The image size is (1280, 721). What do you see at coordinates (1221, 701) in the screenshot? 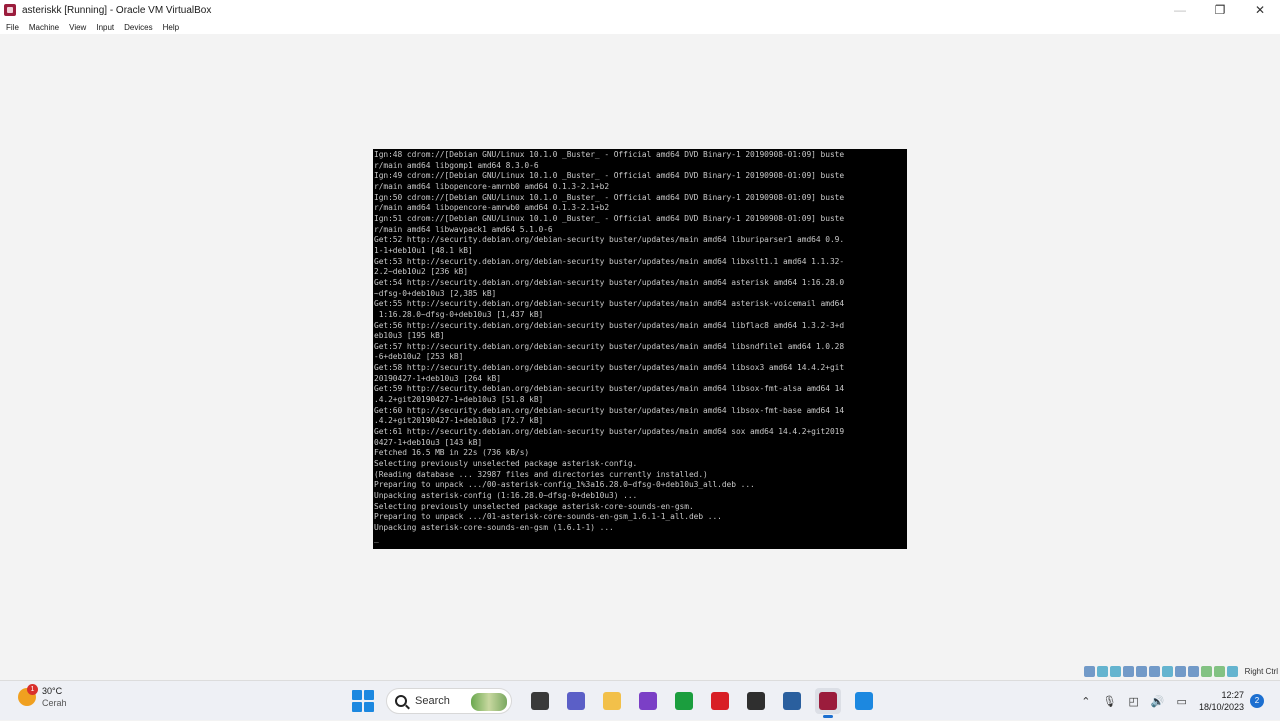
I see `taskbar-clock: 12:27 18/10/2023` at bounding box center [1221, 701].